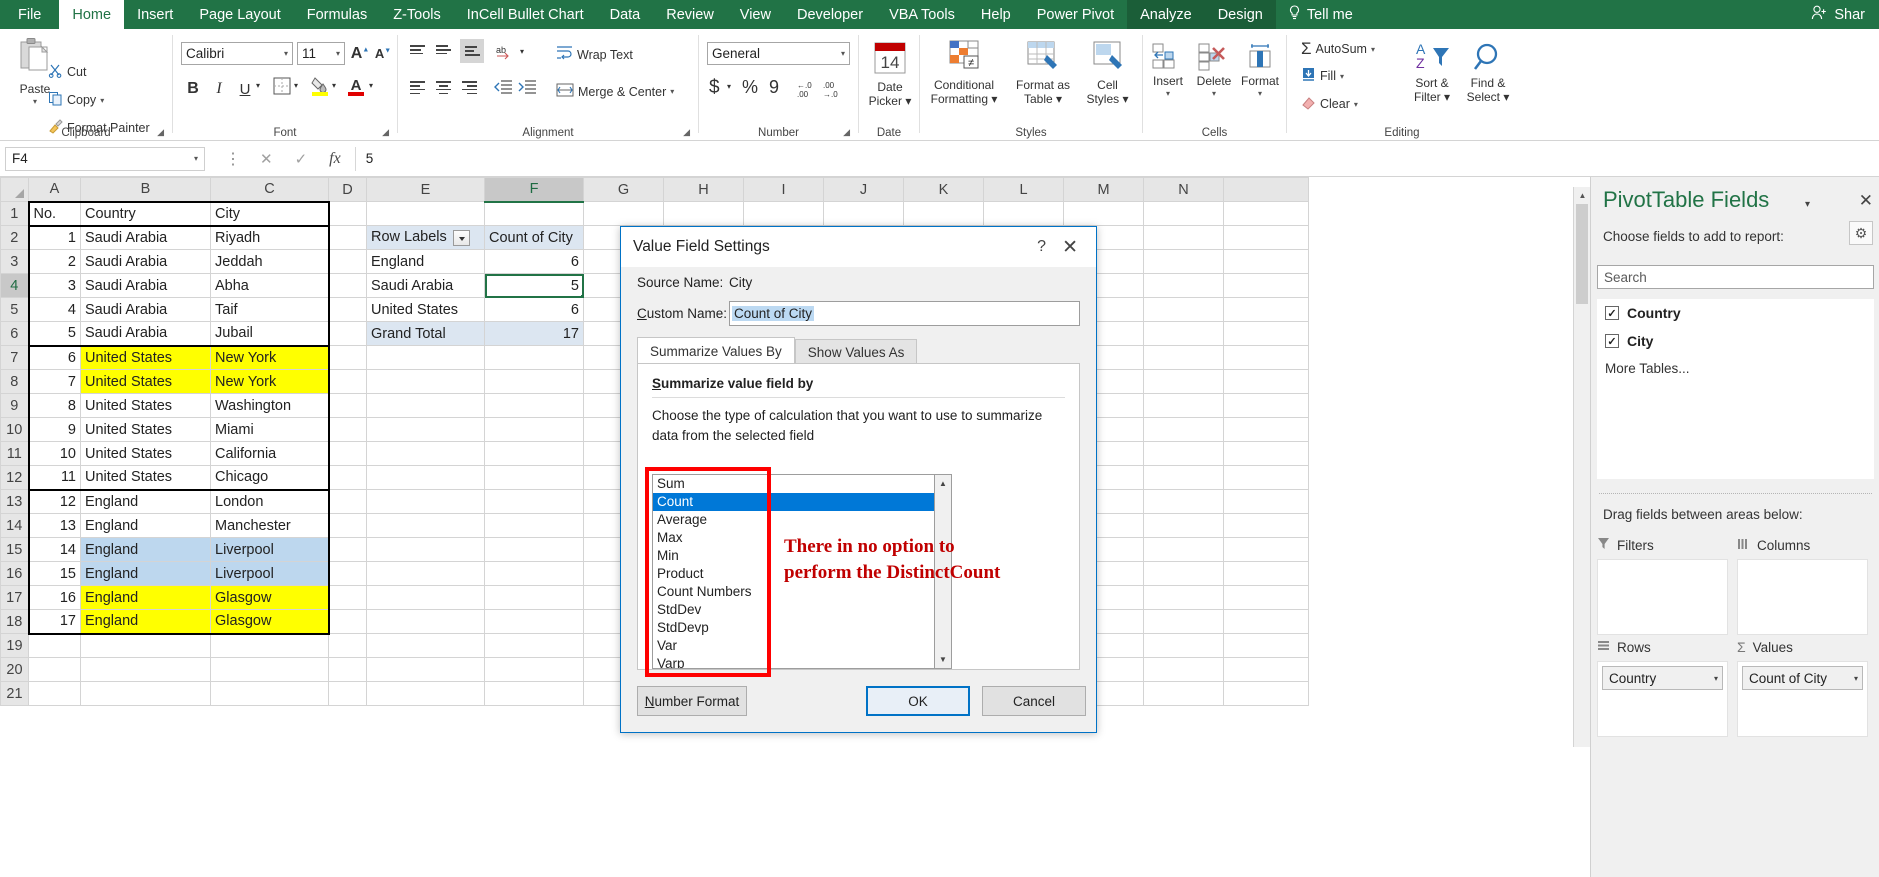 This screenshot has width=1879, height=877. What do you see at coordinates (1183, 621) in the screenshot?
I see `cell-N18` at bounding box center [1183, 621].